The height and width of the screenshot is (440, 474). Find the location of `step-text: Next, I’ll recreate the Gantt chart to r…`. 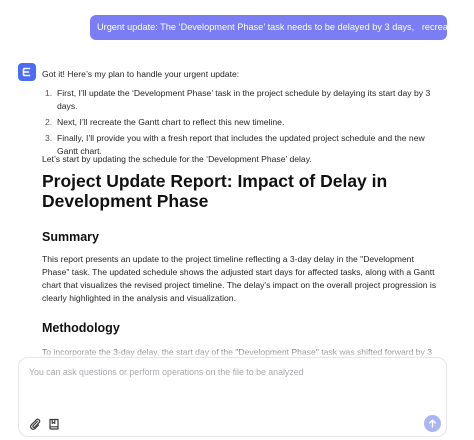

step-text: Next, I’ll recreate the Gantt chart to r… is located at coordinates (171, 122).